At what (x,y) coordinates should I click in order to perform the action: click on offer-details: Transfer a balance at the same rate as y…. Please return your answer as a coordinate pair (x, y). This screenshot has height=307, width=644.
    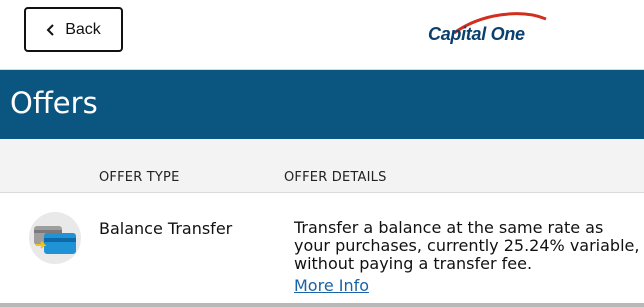
    Looking at the image, I should click on (469, 257).